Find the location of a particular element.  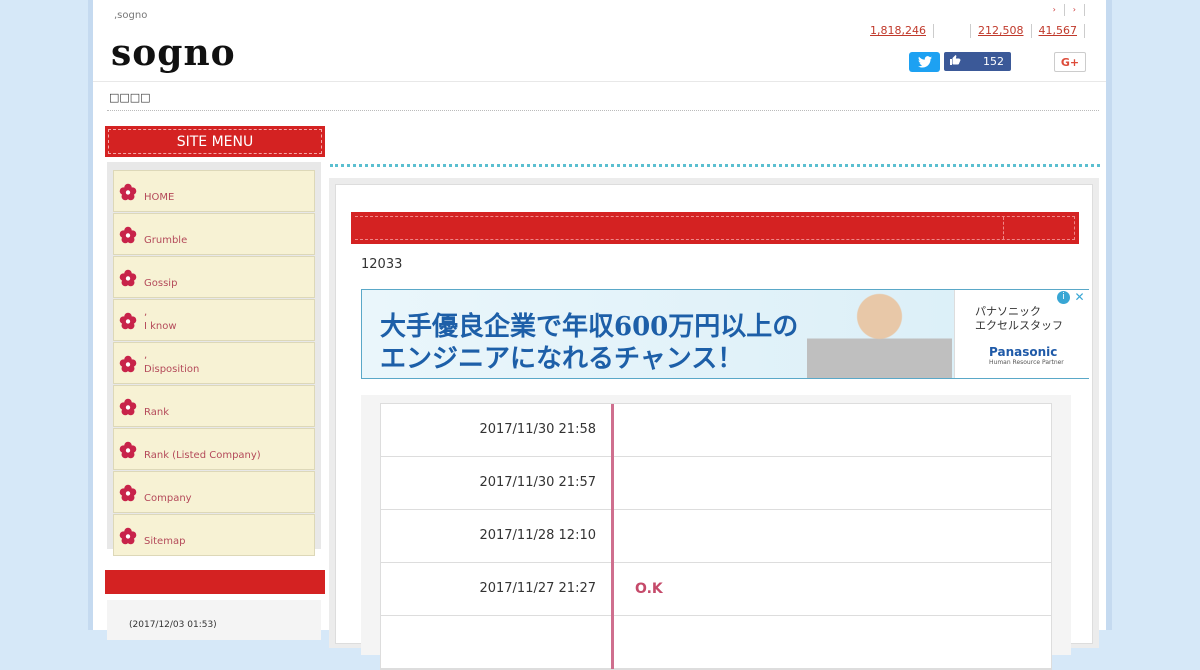

menu-item-rank-listed: Rank (Listed Company) is located at coordinates (214, 449).